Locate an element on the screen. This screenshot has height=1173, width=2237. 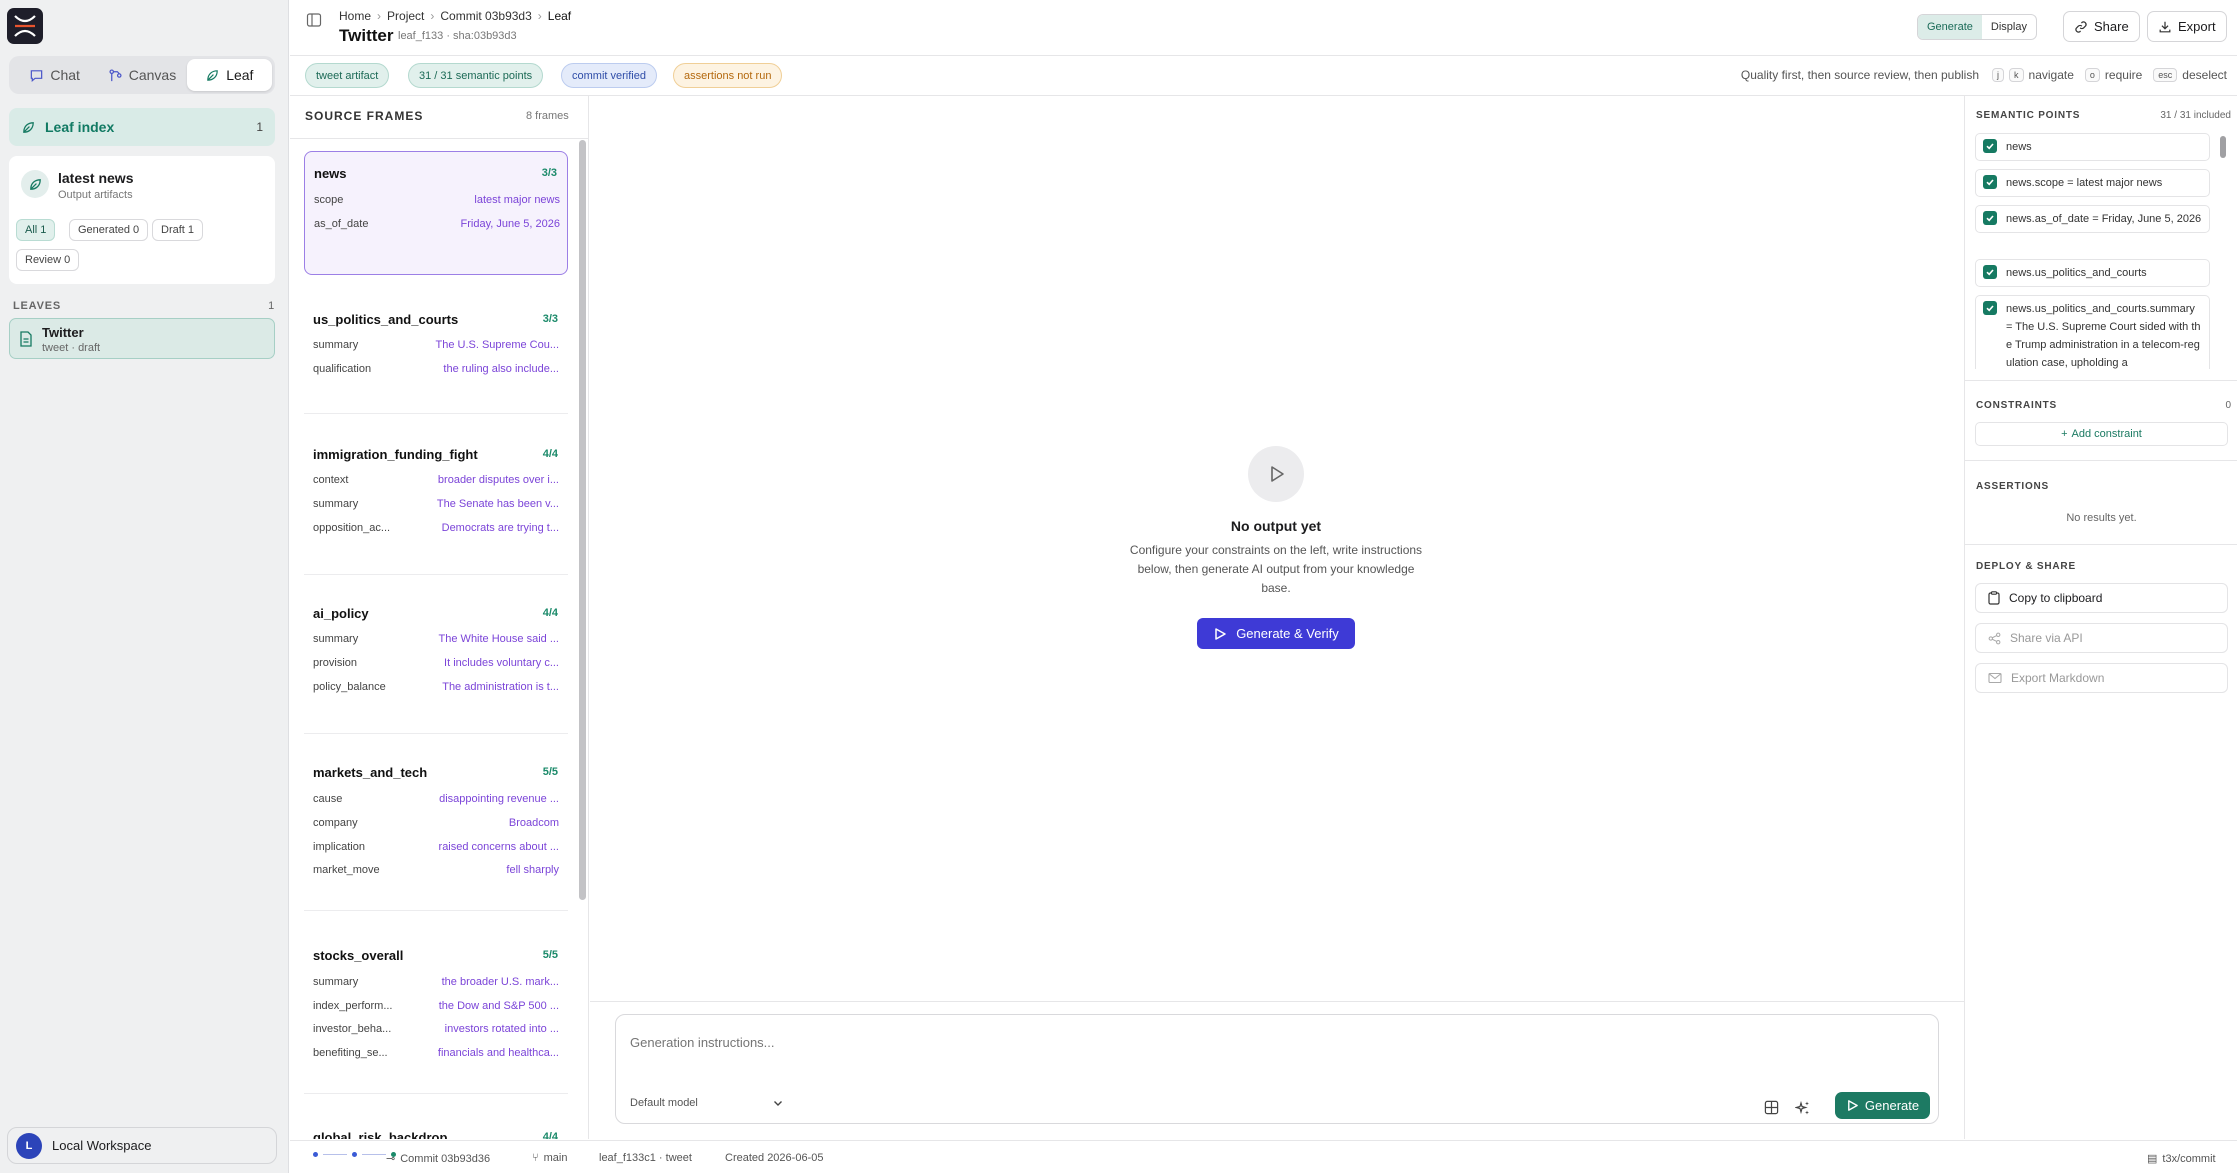
app-logo is located at coordinates (25, 26).